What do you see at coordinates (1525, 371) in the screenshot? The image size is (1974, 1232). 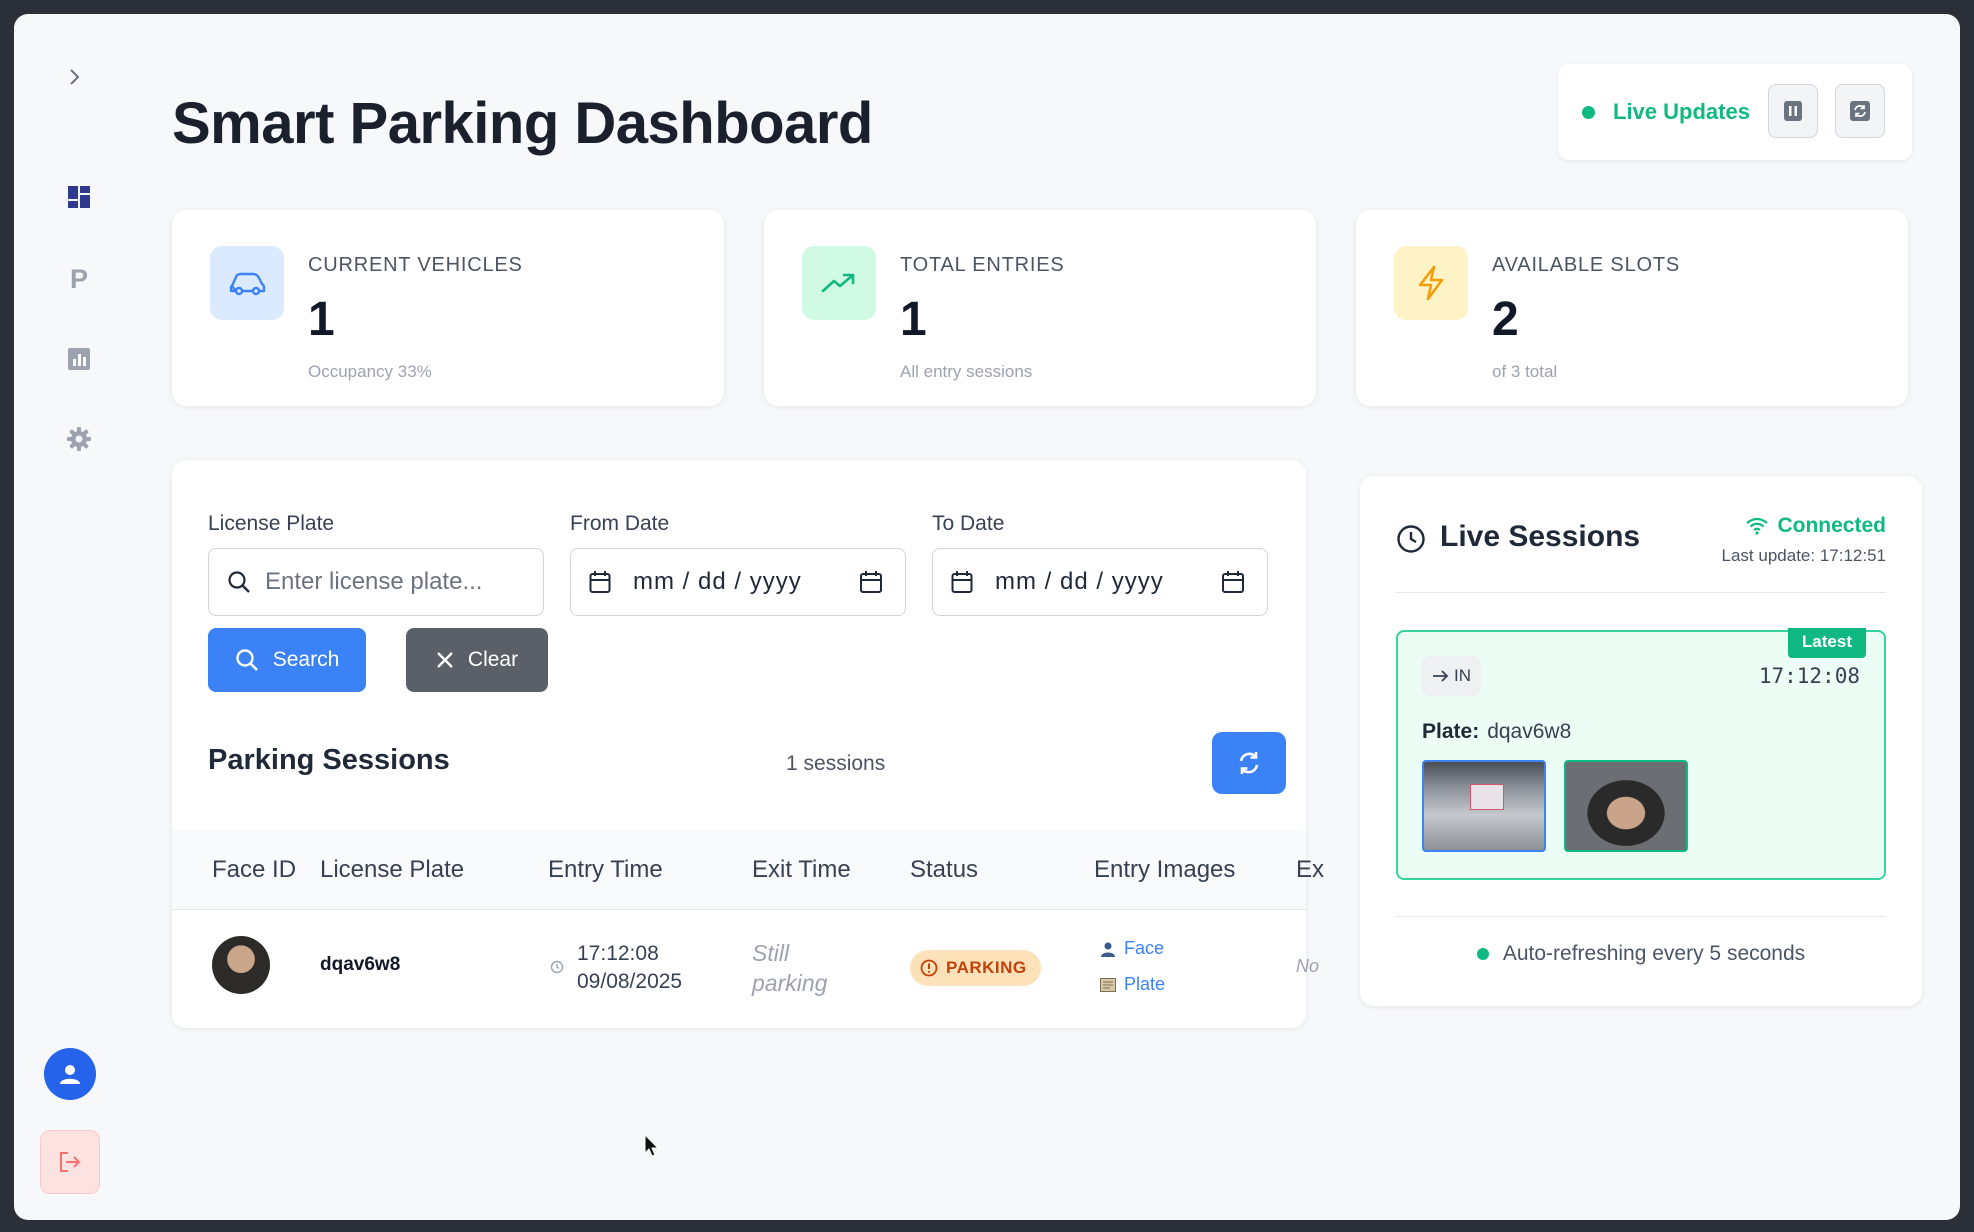 I see `stat-subtext: of 3 total` at bounding box center [1525, 371].